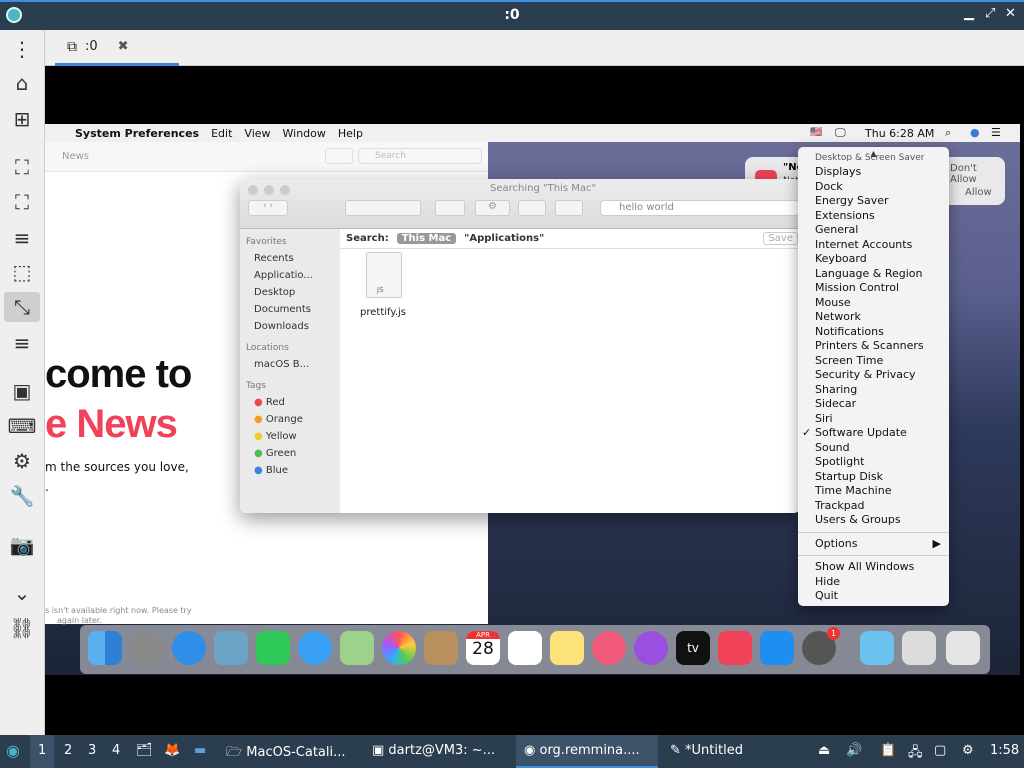  What do you see at coordinates (873, 288) in the screenshot?
I see `menu-item-mission-control: Mission Control` at bounding box center [873, 288].